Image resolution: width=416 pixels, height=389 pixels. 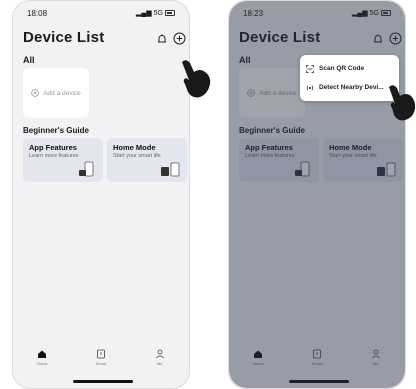 I want to click on tab-home: Home, so click(x=42, y=357).